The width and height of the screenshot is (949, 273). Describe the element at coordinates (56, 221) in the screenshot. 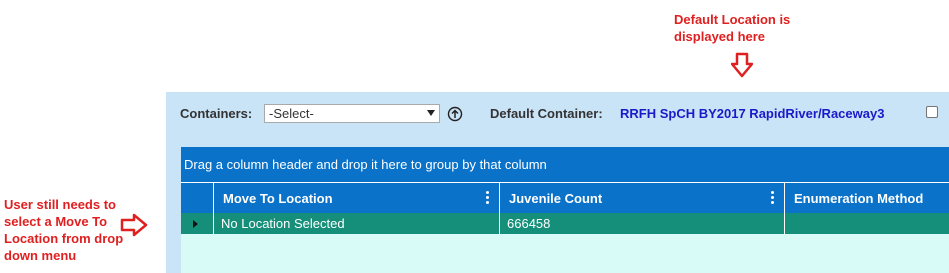

I see `annotation-line: select a Move To` at that location.